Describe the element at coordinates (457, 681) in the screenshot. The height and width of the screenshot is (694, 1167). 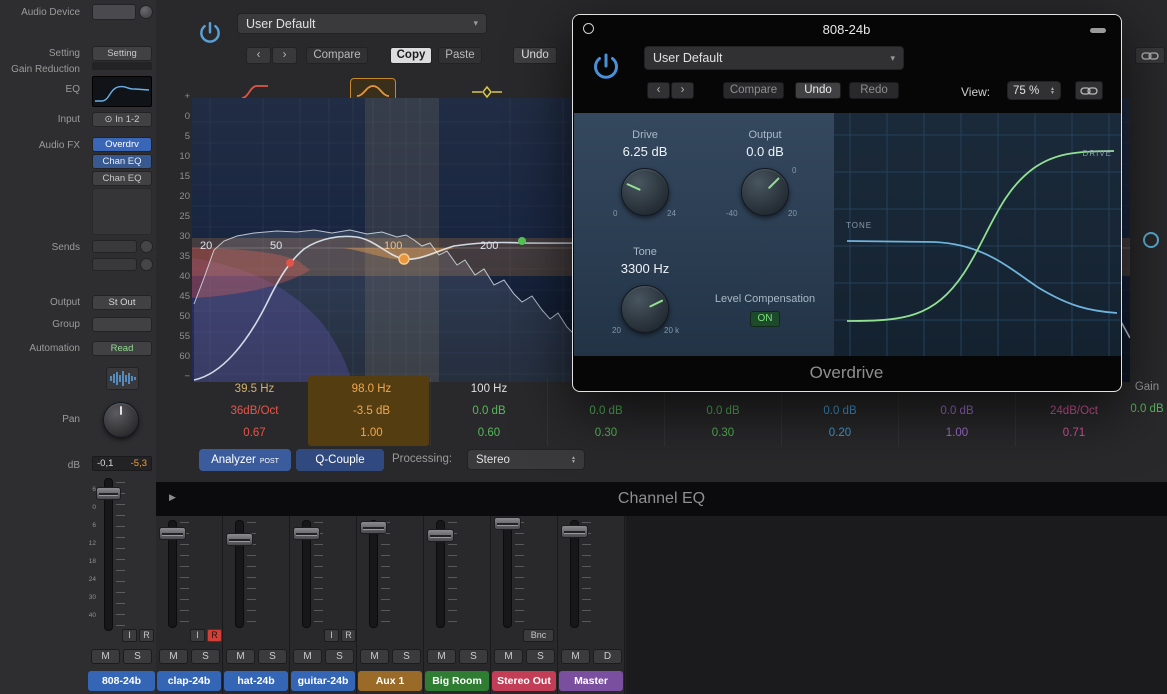
I see `channel-name-tab: Big Room` at that location.